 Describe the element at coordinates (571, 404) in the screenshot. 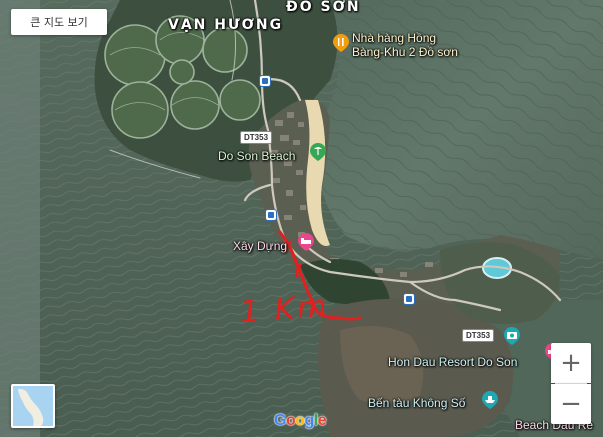

I see `zoom-out-button: −` at that location.